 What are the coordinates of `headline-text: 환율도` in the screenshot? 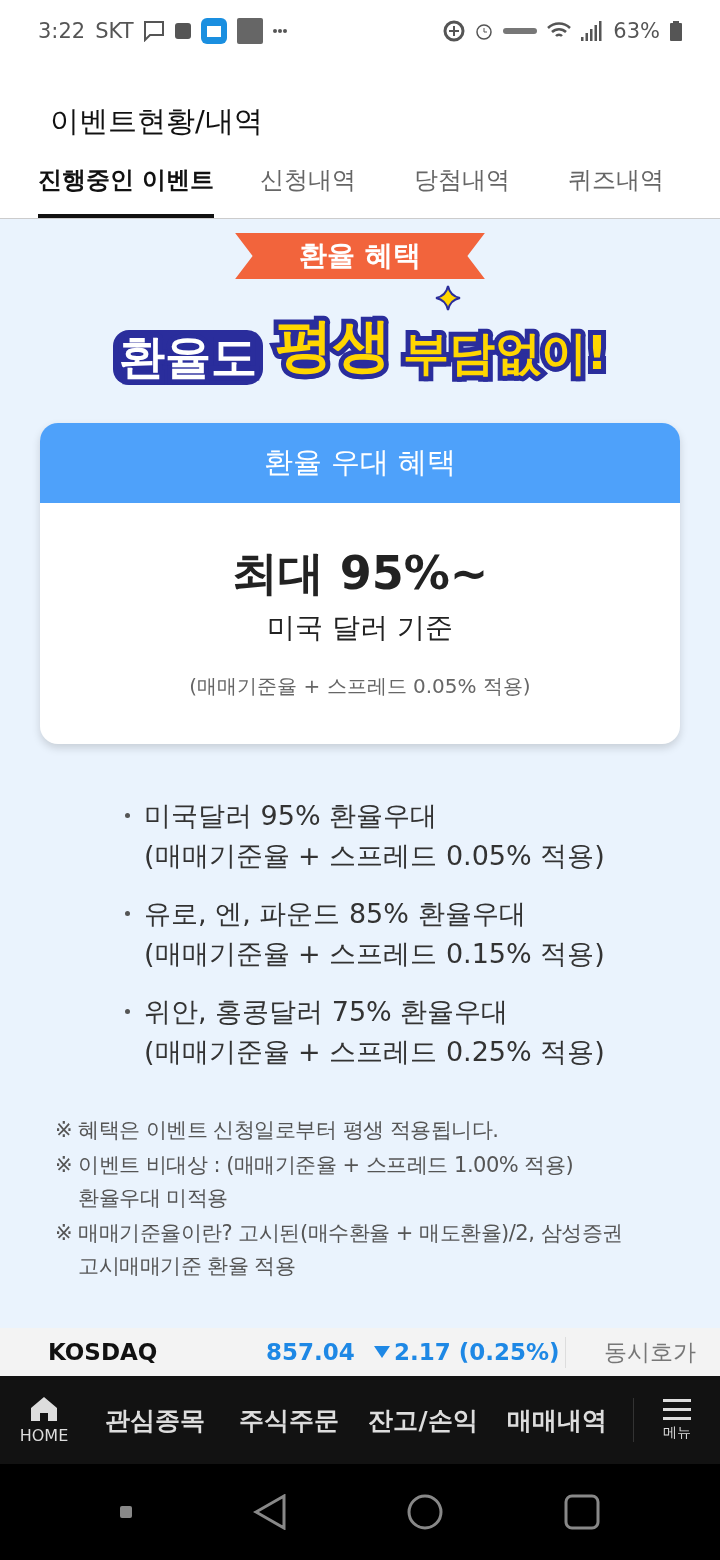 It's located at (187, 357).